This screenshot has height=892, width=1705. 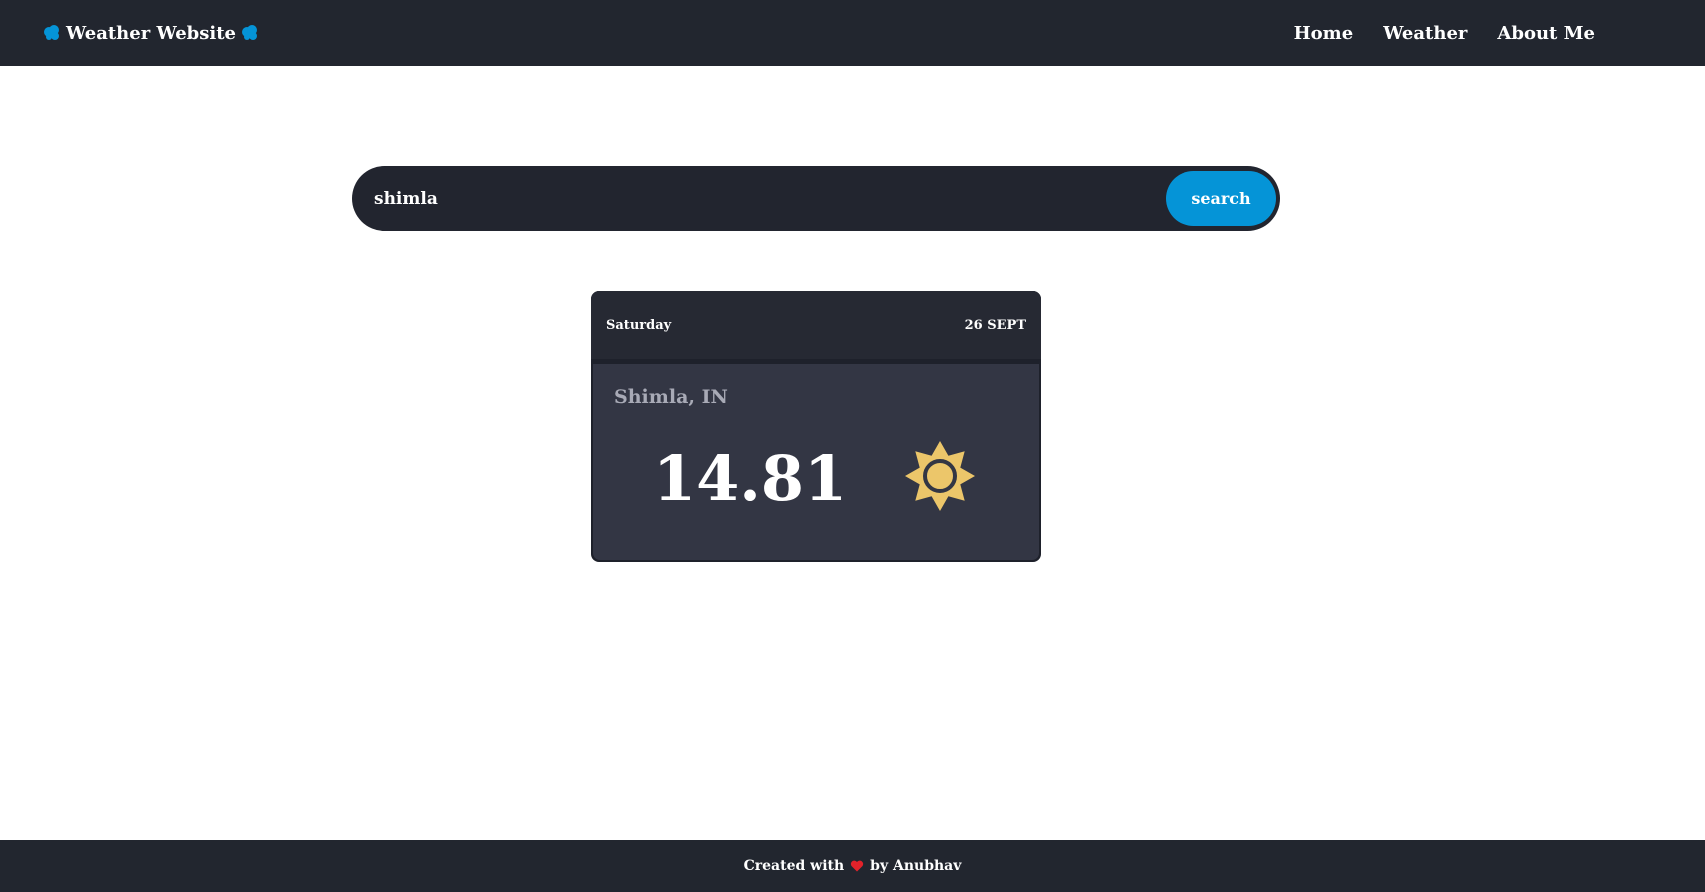 What do you see at coordinates (852, 33) in the screenshot?
I see `navbar: Weather Website Home Weather About Me` at bounding box center [852, 33].